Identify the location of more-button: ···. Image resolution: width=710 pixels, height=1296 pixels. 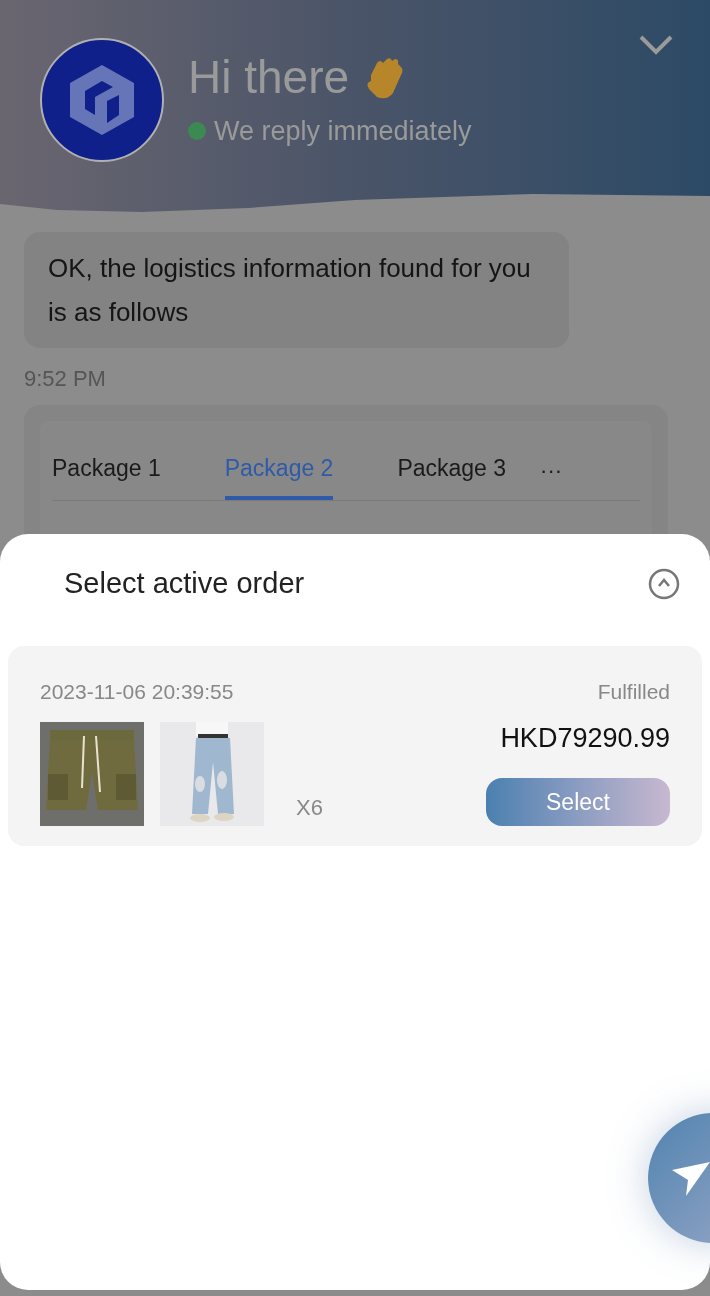
(551, 470).